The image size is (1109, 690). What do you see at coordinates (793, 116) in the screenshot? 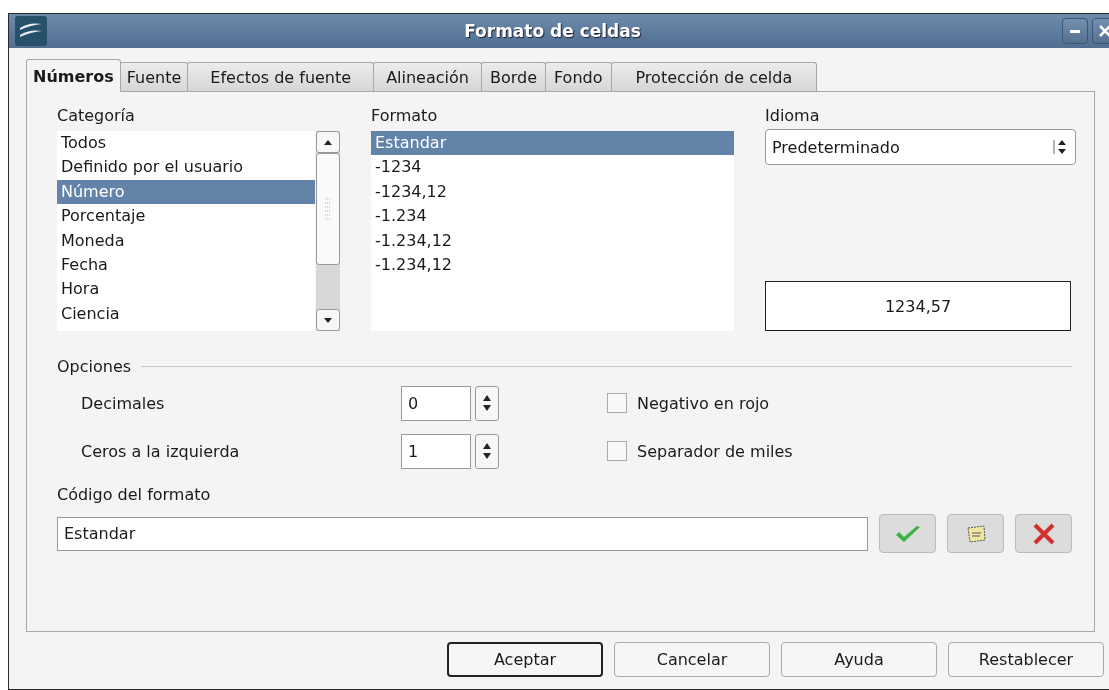
I see `language-label: Idioma` at bounding box center [793, 116].